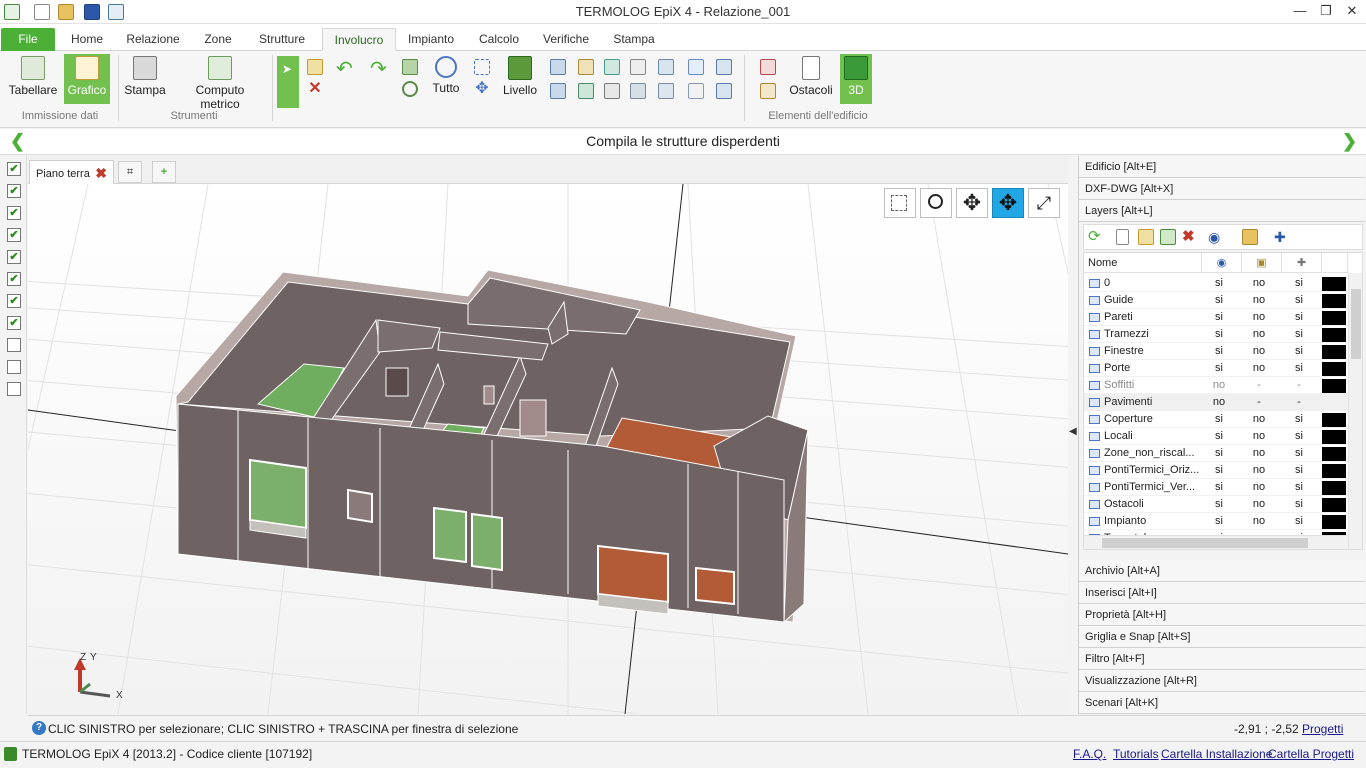 The width and height of the screenshot is (1366, 768). What do you see at coordinates (666, 91) in the screenshot?
I see `facade-icon` at bounding box center [666, 91].